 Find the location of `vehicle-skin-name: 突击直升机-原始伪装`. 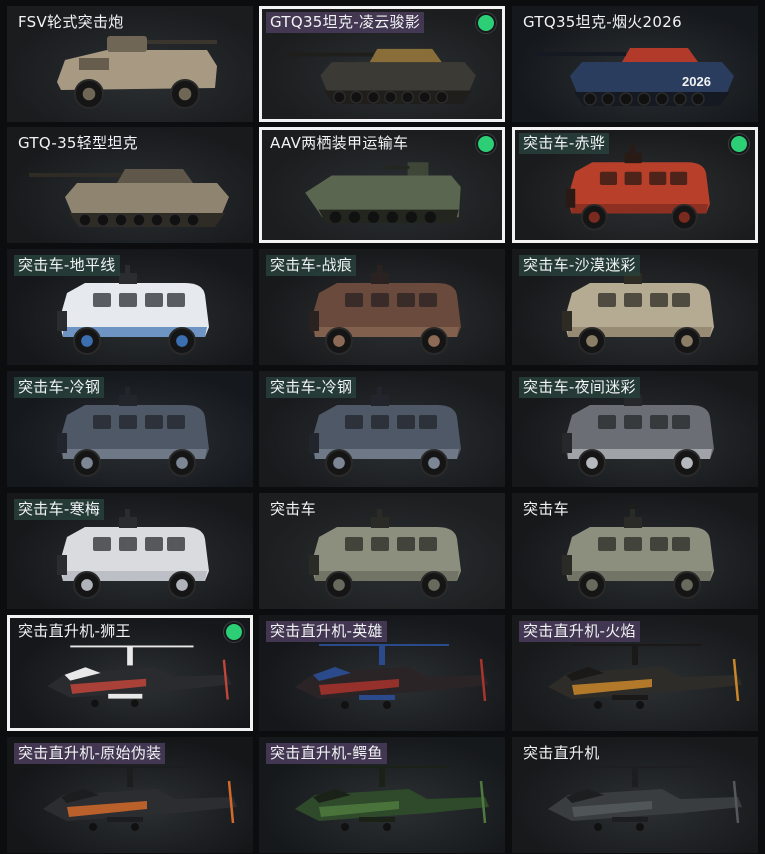

vehicle-skin-name: 突击直升机-原始伪装 is located at coordinates (90, 753).